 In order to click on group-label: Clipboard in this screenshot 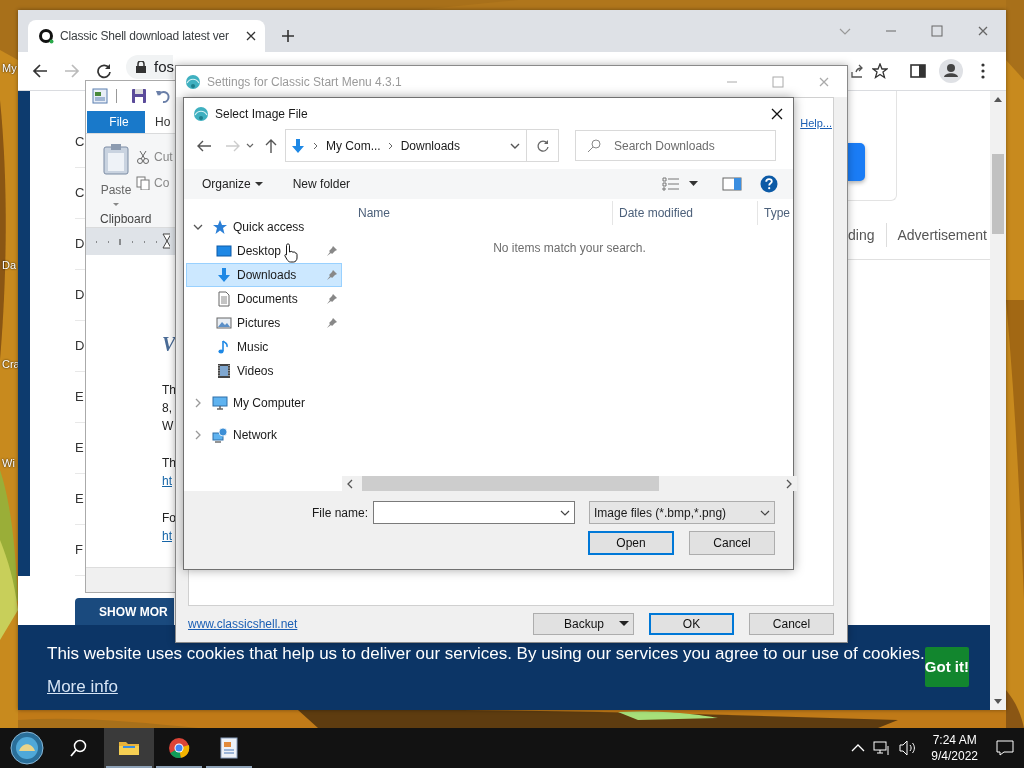, I will do `click(126, 219)`.